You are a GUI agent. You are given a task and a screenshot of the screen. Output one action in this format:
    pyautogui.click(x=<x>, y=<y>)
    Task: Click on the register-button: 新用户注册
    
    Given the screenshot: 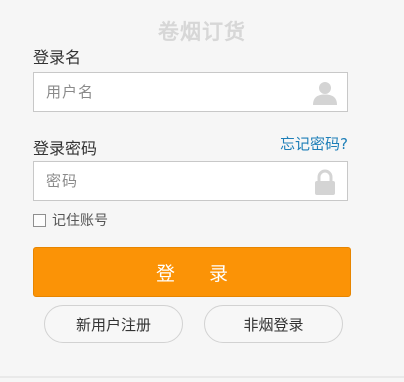 What is the action you would take?
    pyautogui.click(x=113, y=324)
    